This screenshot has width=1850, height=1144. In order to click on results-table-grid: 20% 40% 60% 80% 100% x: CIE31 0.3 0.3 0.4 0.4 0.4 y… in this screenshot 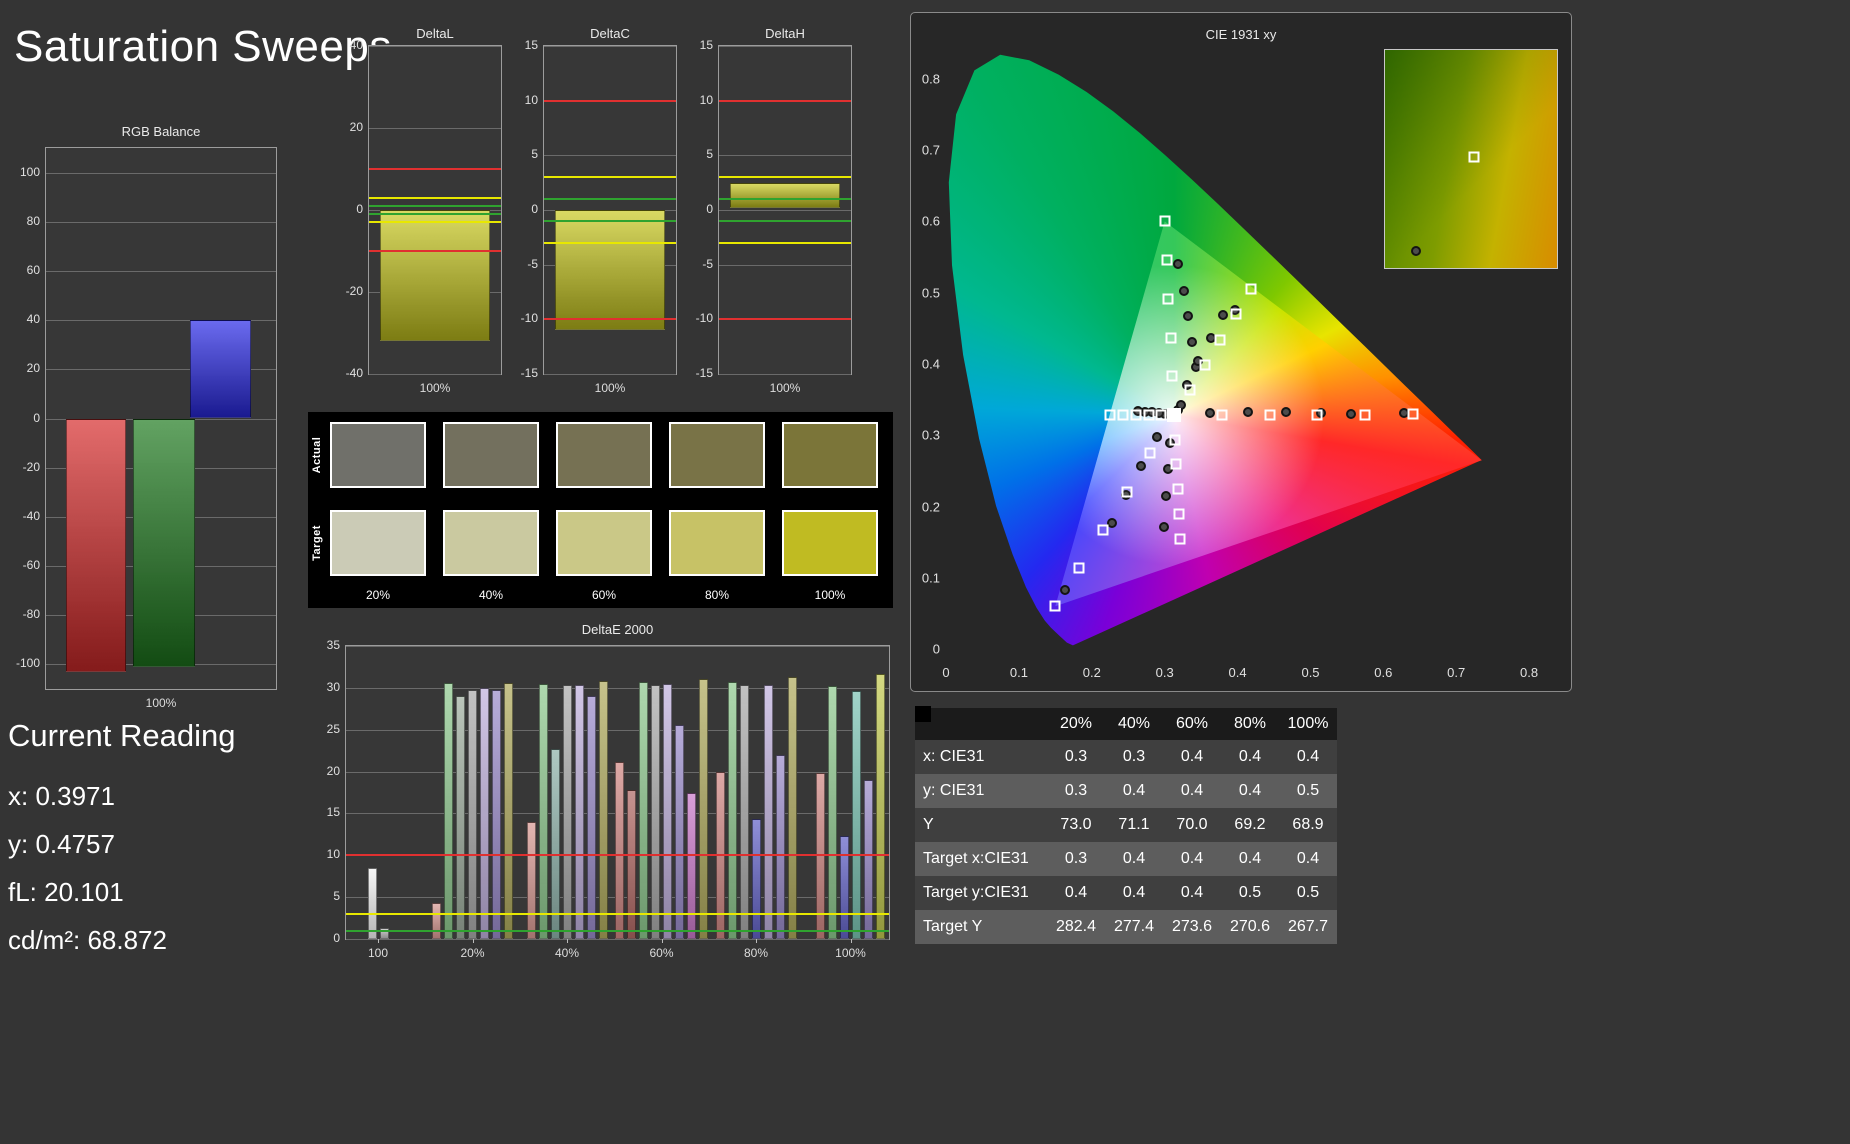, I will do `click(1126, 826)`.